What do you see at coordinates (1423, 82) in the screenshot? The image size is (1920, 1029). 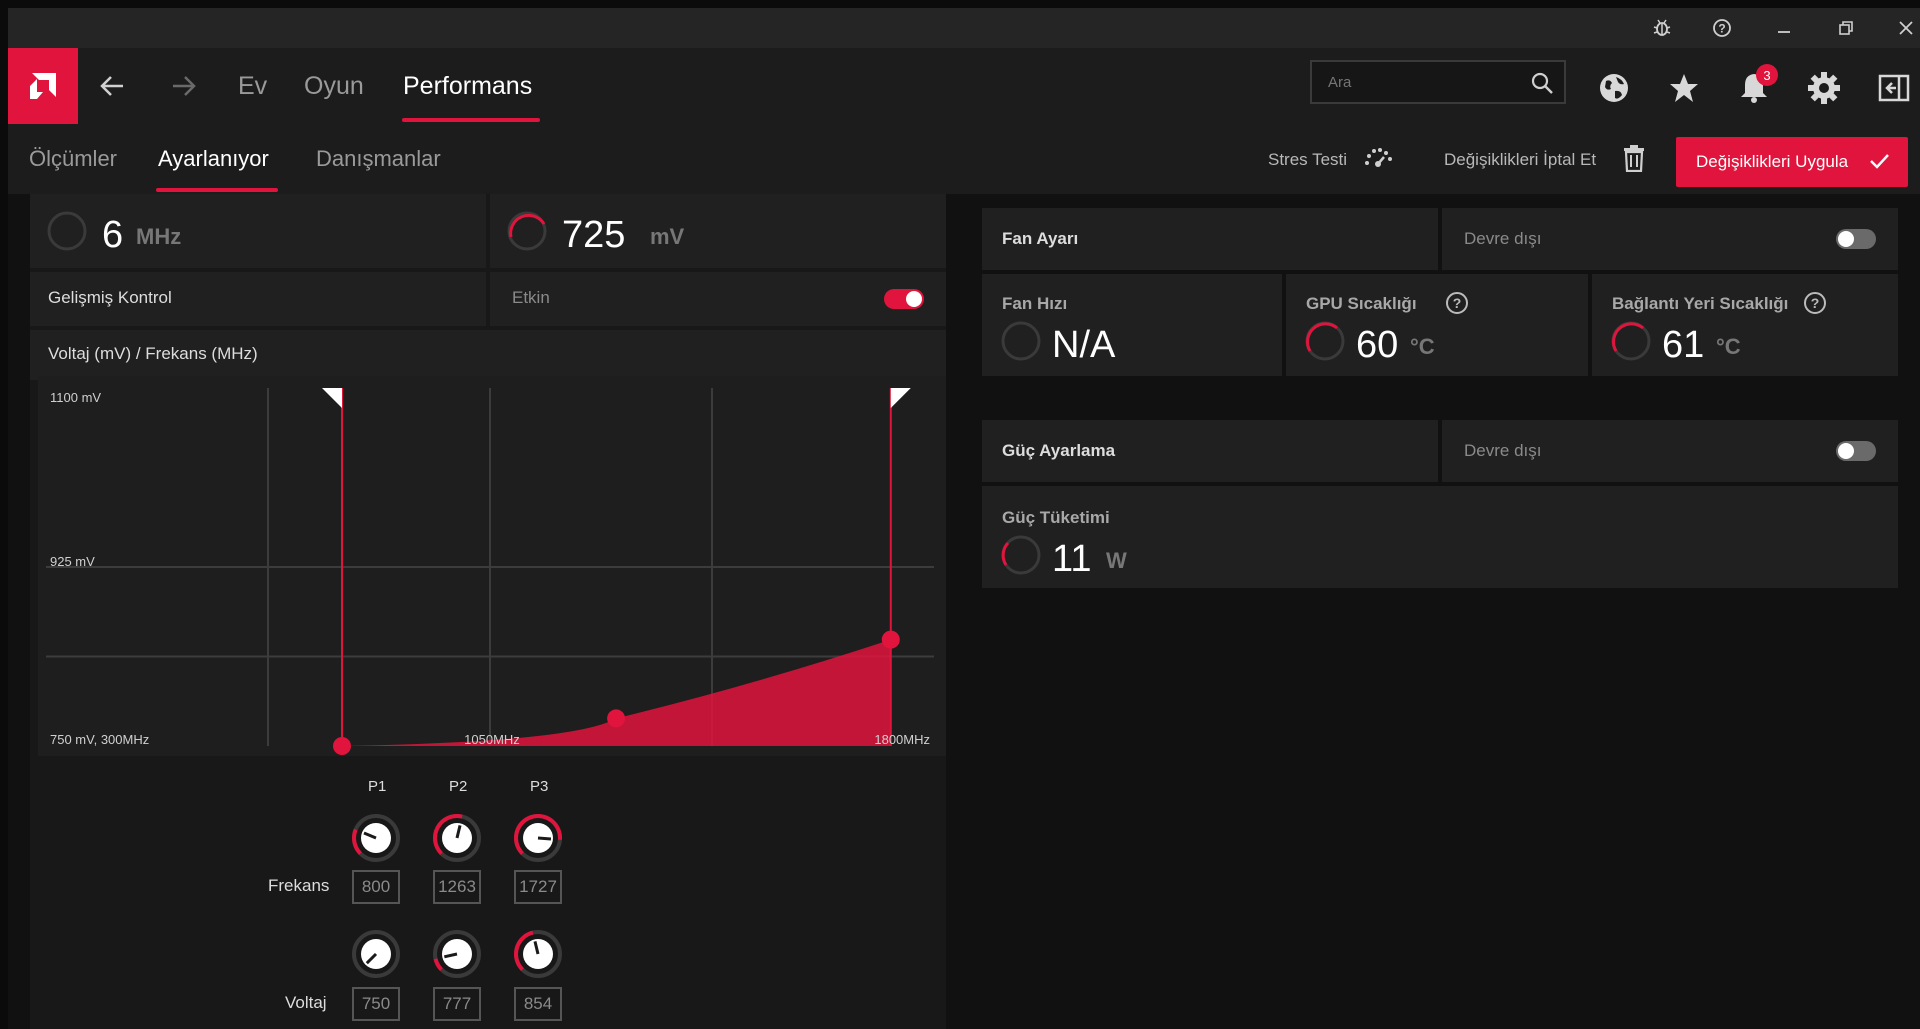 I see `search-input` at bounding box center [1423, 82].